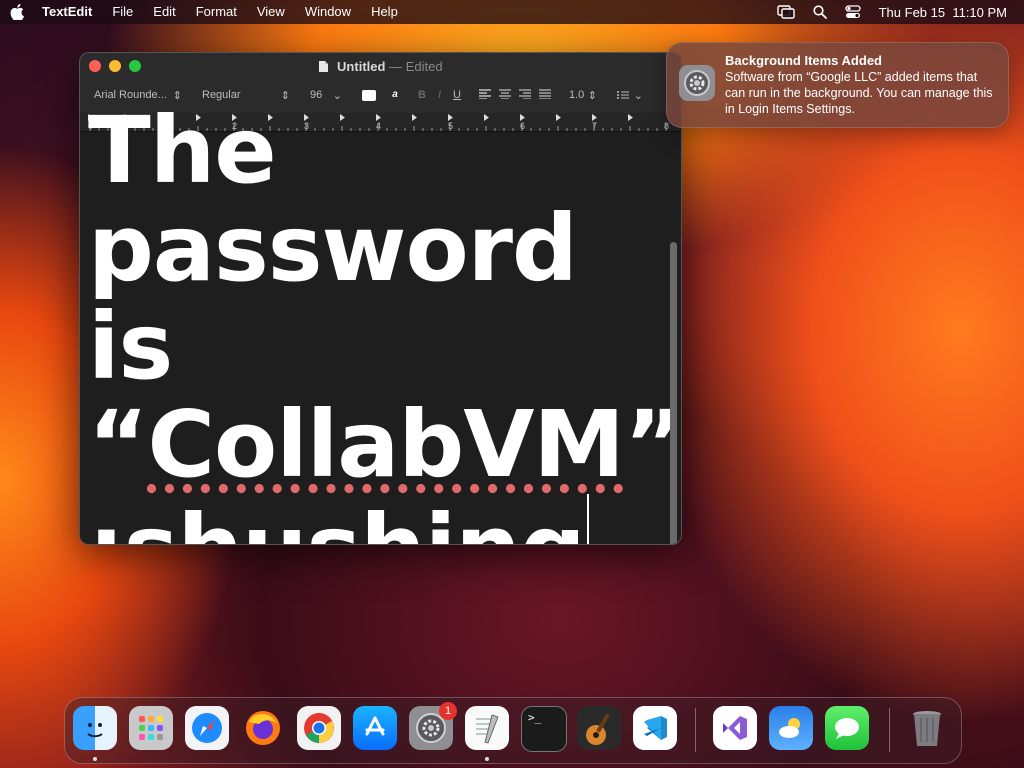 This screenshot has height=768, width=1024. I want to click on misspelled-word: CollabVM, so click(385, 444).